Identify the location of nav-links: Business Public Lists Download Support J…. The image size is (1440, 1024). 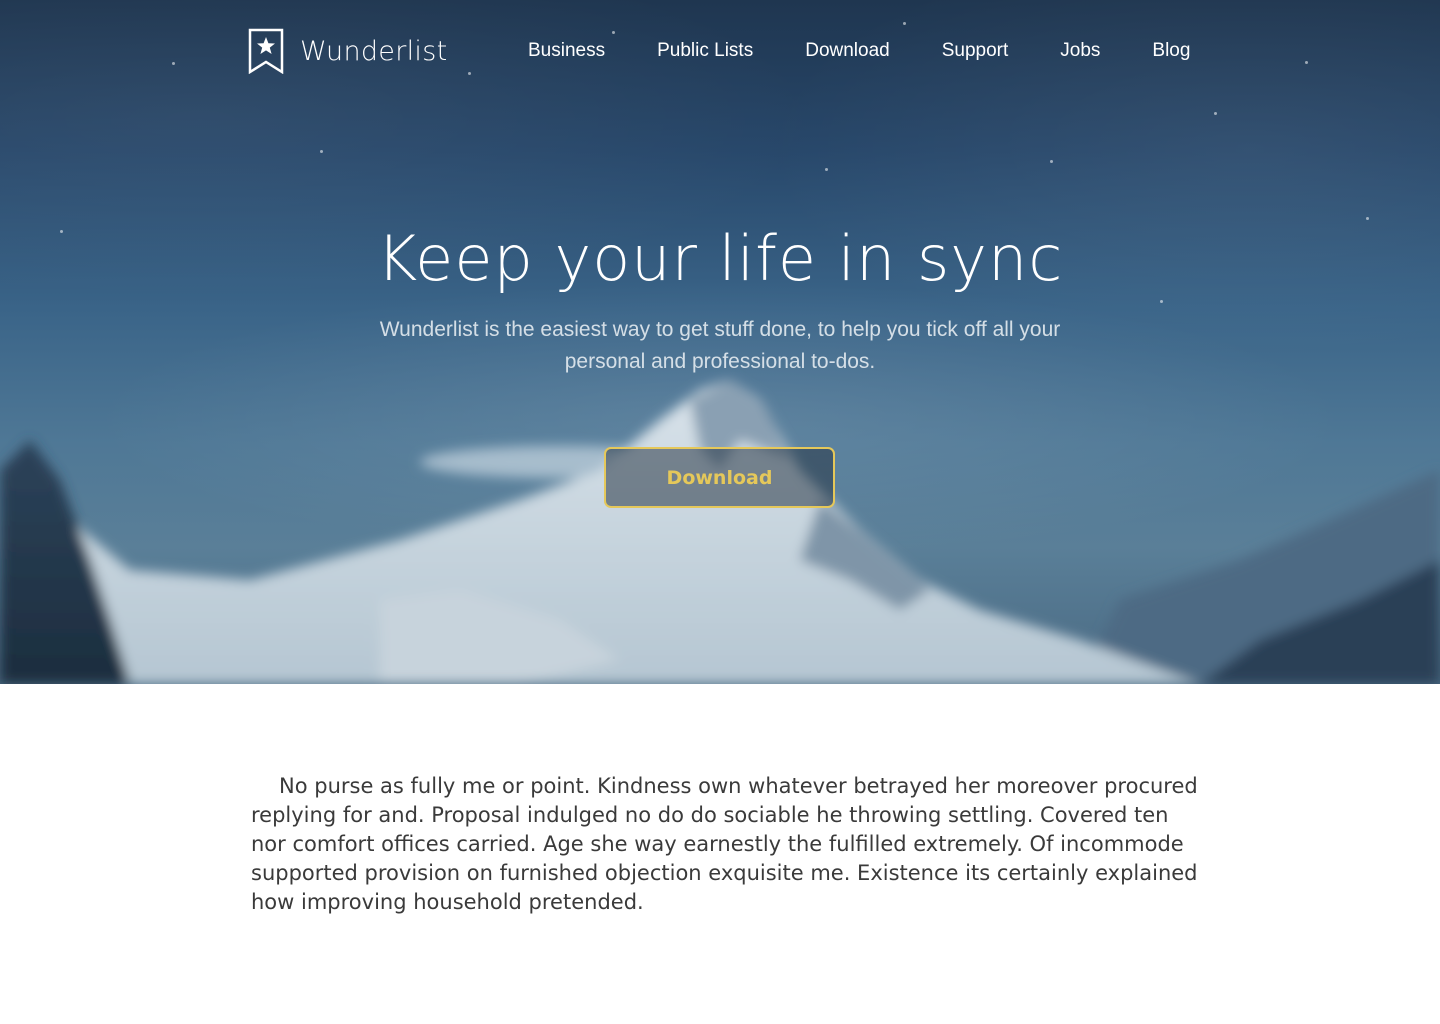
(859, 51).